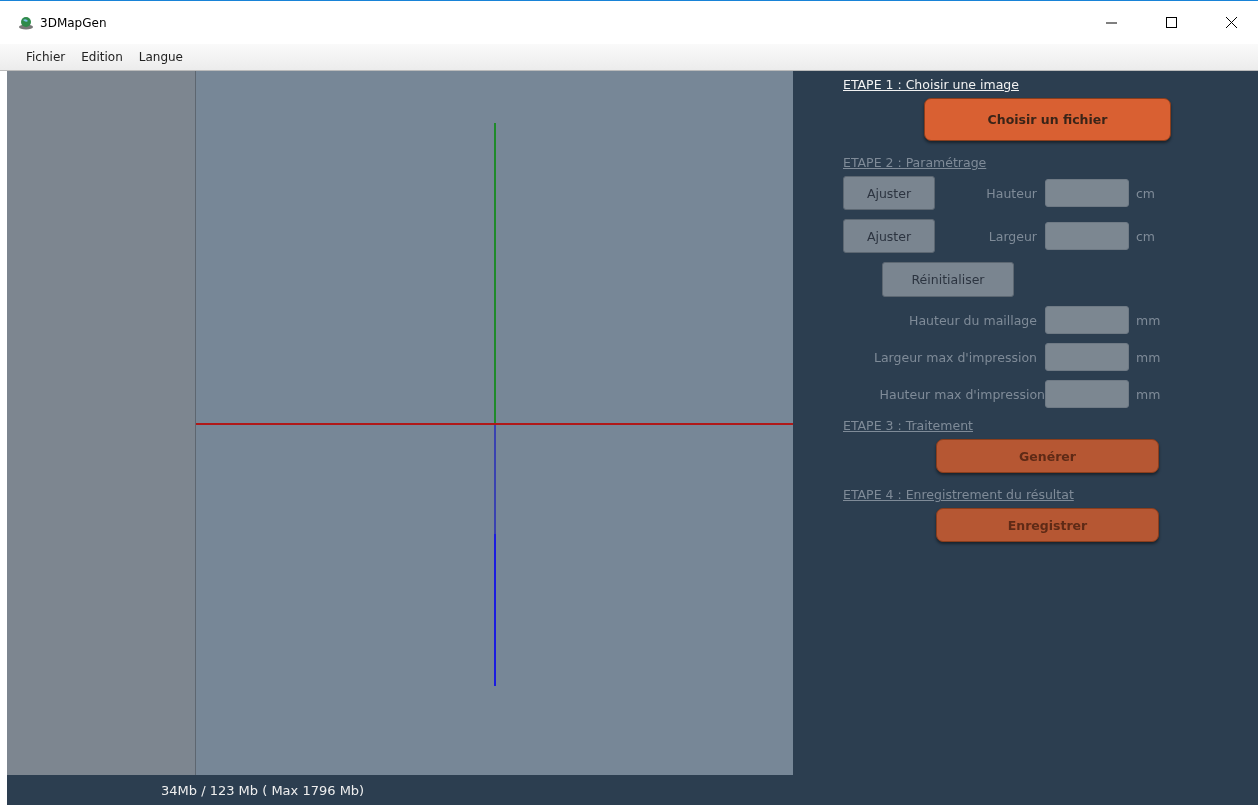 The height and width of the screenshot is (805, 1258). What do you see at coordinates (102, 57) in the screenshot?
I see `menu-item: Edition` at bounding box center [102, 57].